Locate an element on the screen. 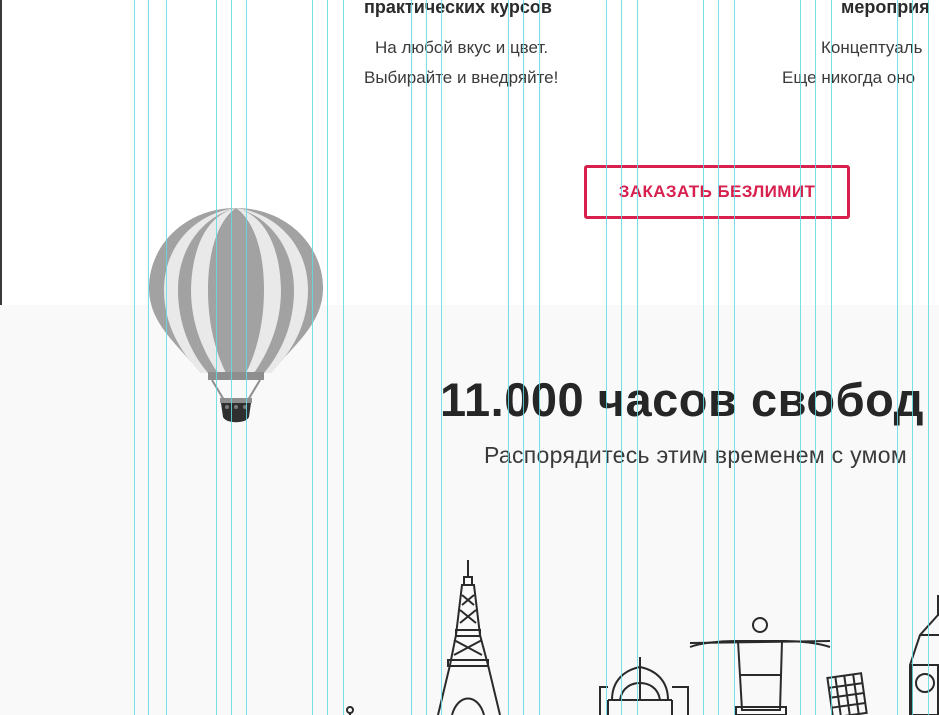 This screenshot has height=715, width=939. taj-mahal-icon is located at coordinates (644, 686).